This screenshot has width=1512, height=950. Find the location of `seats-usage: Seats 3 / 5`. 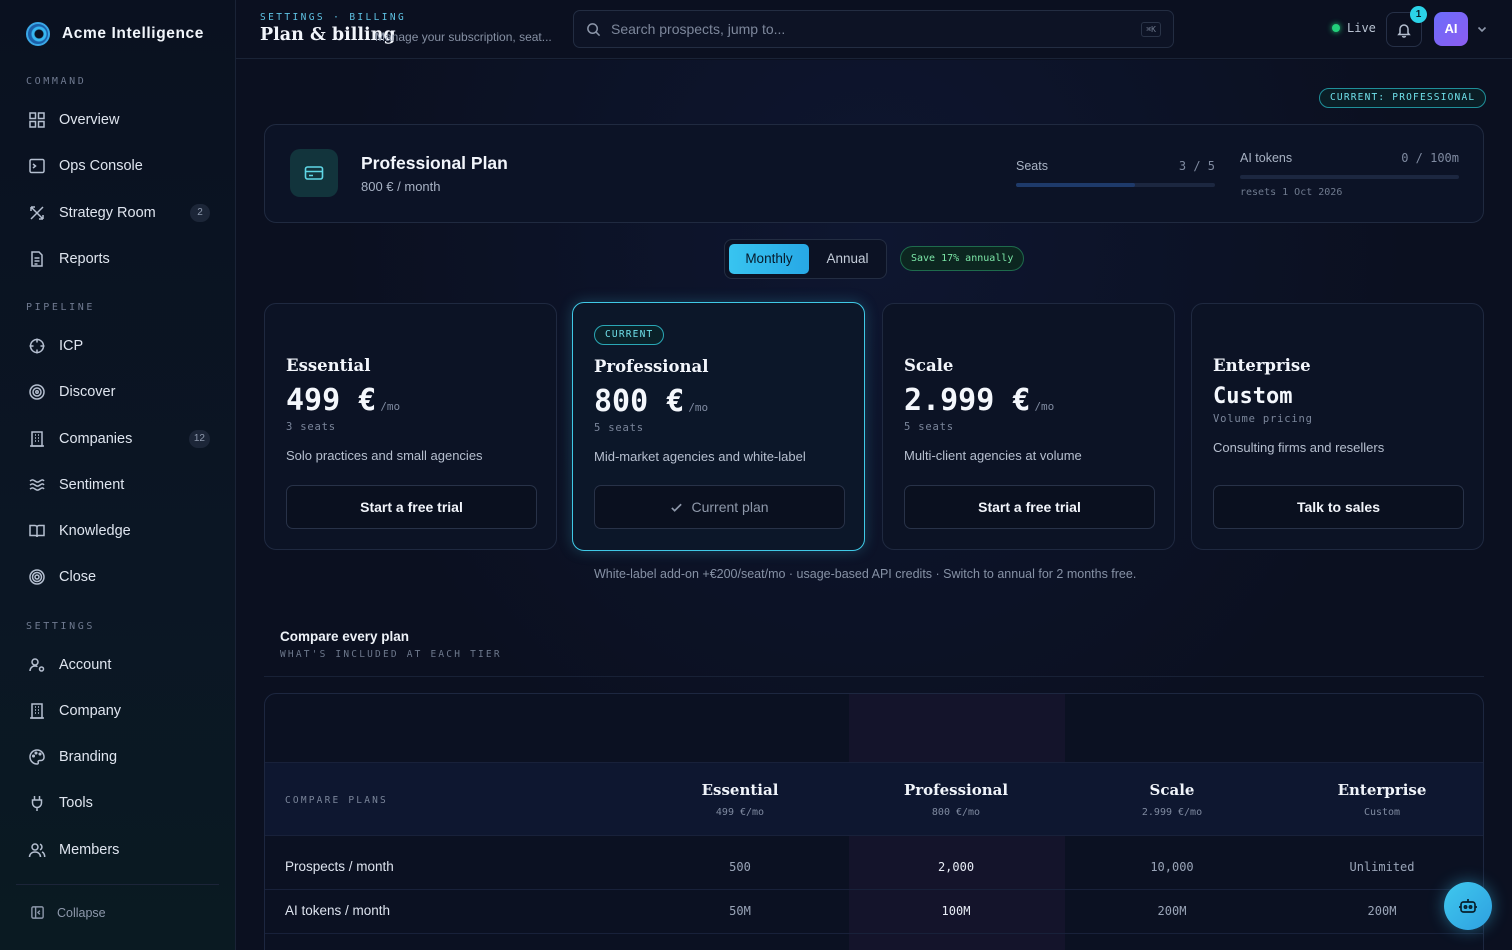

seats-usage: Seats 3 / 5 is located at coordinates (1115, 173).